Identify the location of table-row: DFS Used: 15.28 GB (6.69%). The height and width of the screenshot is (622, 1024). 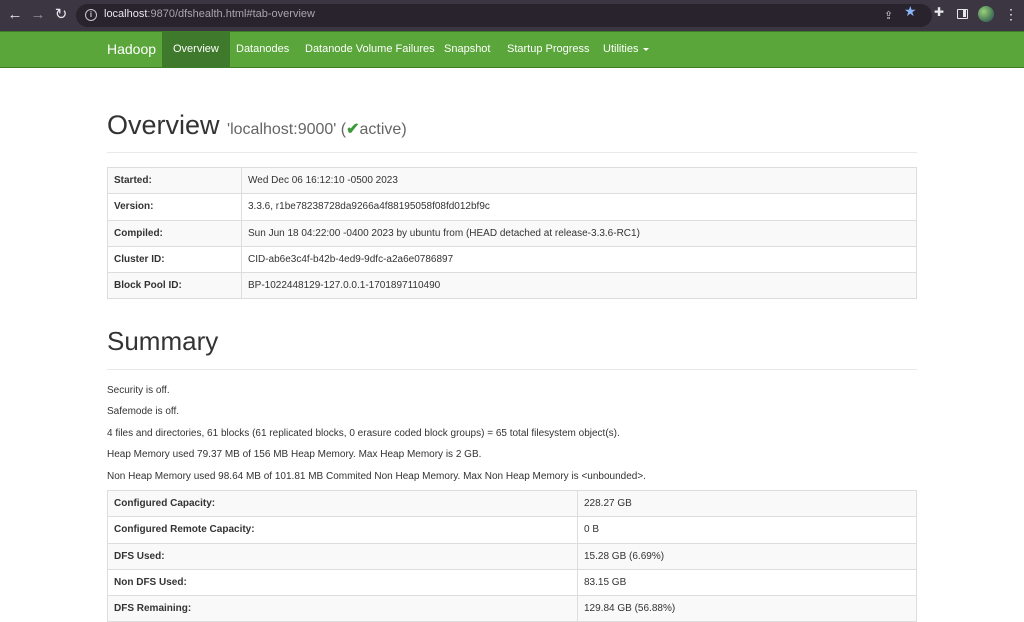
(512, 556).